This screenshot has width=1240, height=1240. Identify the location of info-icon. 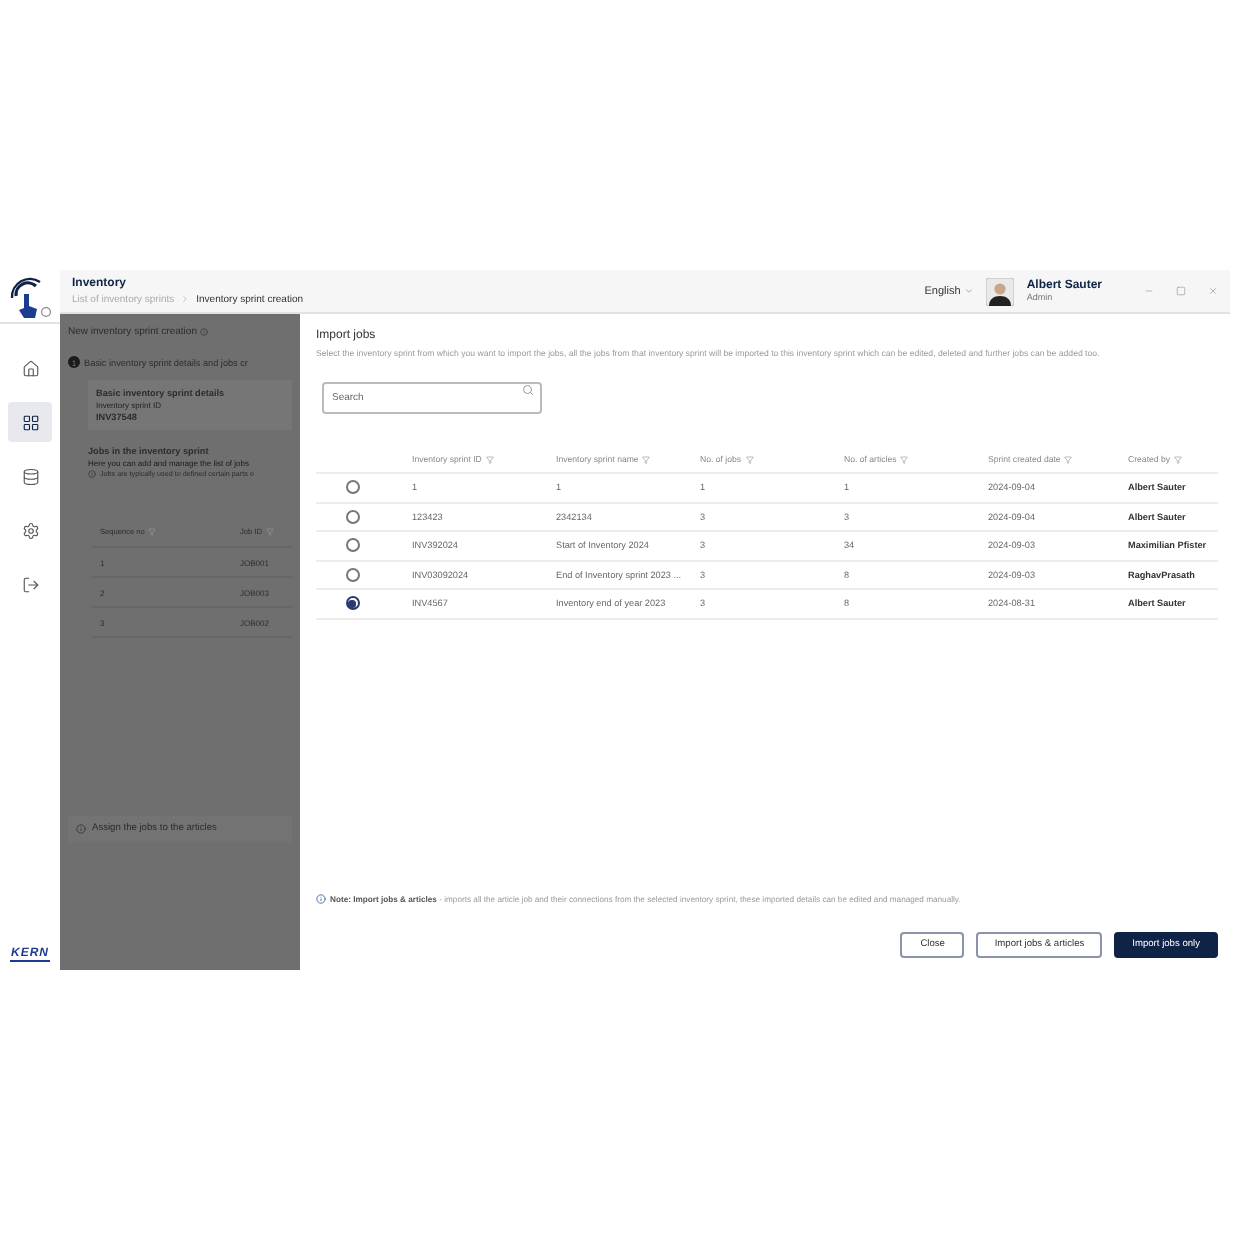
(321, 899).